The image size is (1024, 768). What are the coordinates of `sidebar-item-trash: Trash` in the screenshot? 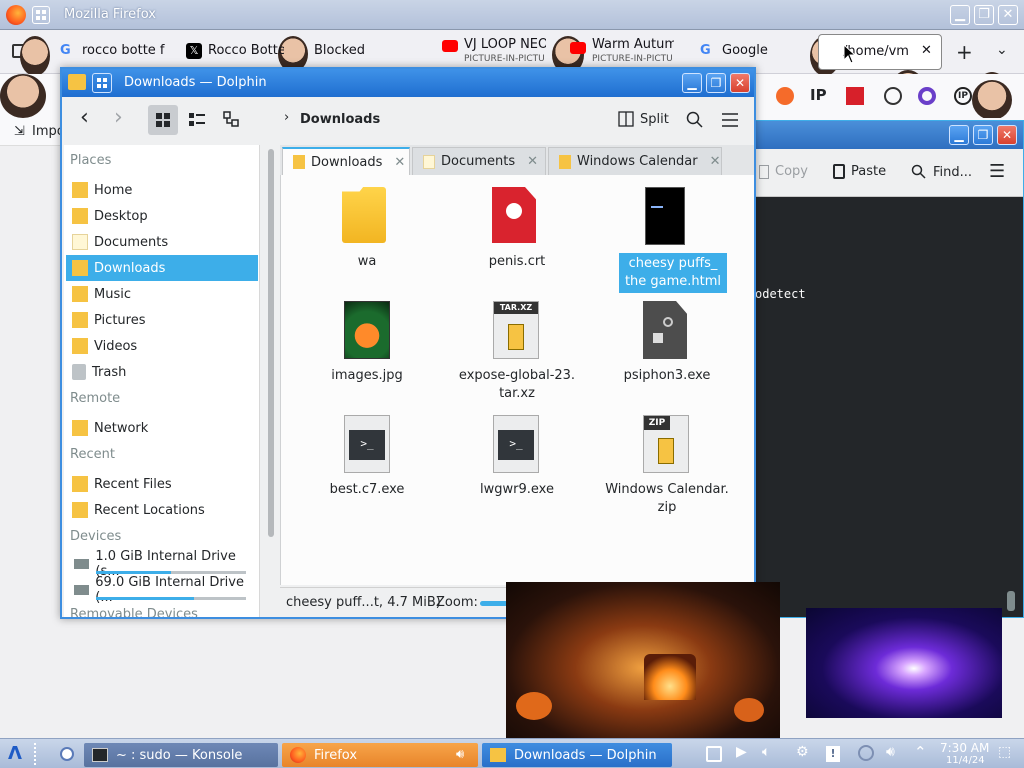 It's located at (162, 372).